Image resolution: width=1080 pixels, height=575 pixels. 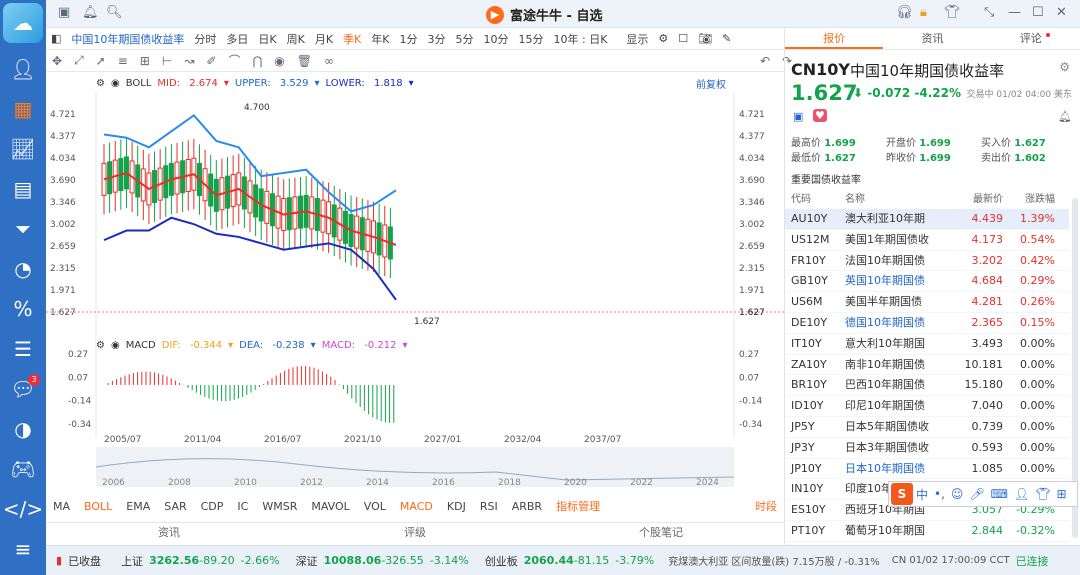 What do you see at coordinates (922, 494) in the screenshot?
I see `ime-mode: 中` at bounding box center [922, 494].